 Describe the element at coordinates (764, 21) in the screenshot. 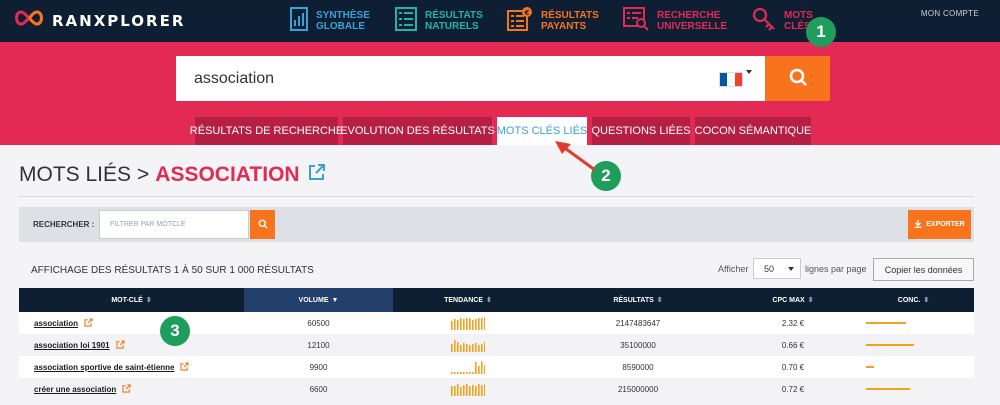

I see `key-icon` at that location.